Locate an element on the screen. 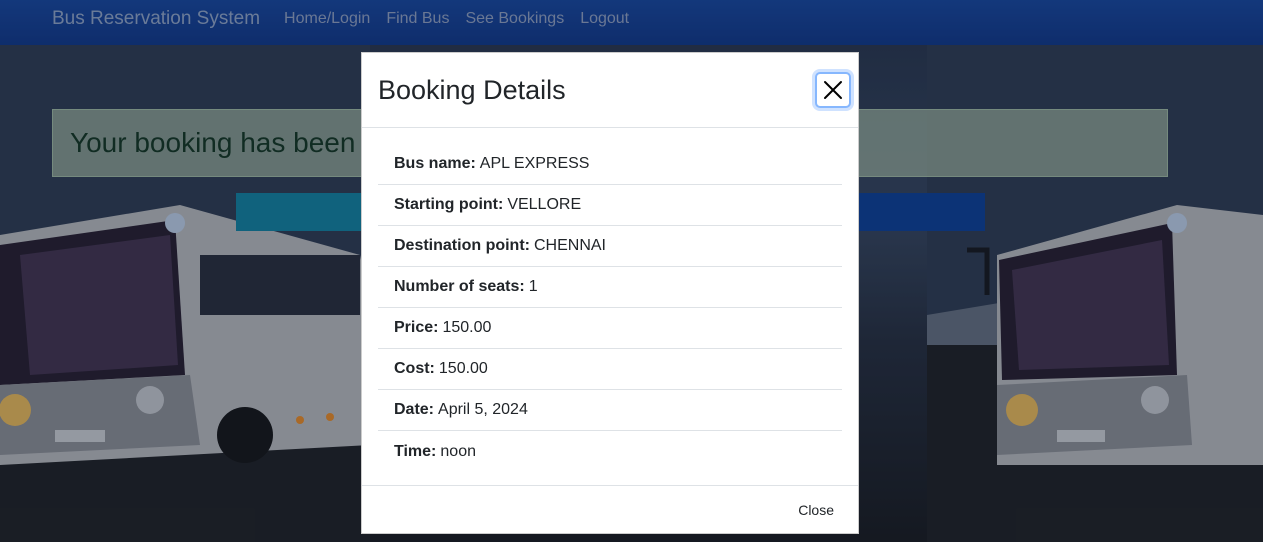 Image resolution: width=1263 pixels, height=542 pixels. modal-header: Booking Details is located at coordinates (610, 90).